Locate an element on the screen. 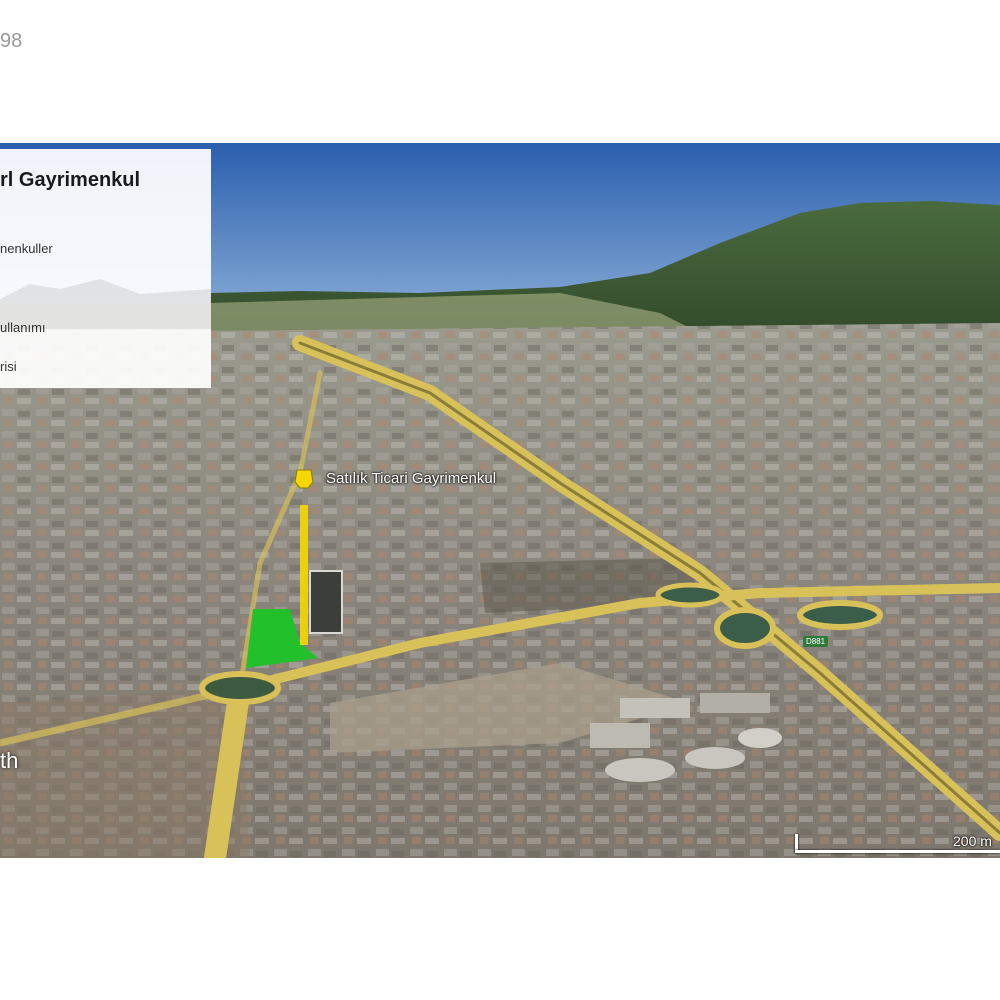 The width and height of the screenshot is (1000, 1000). road-shield: D881 is located at coordinates (816, 641).